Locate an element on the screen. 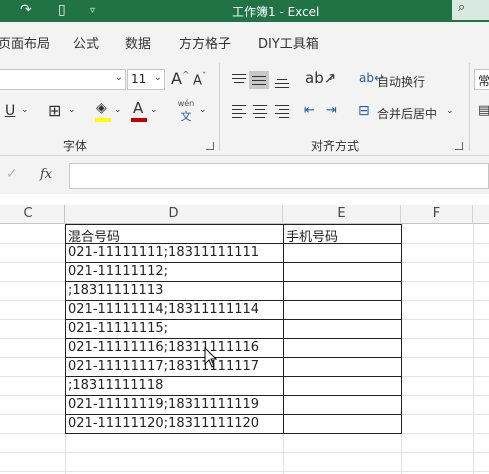 The width and height of the screenshot is (489, 474). redo-icon: ↷ is located at coordinates (26, 10).